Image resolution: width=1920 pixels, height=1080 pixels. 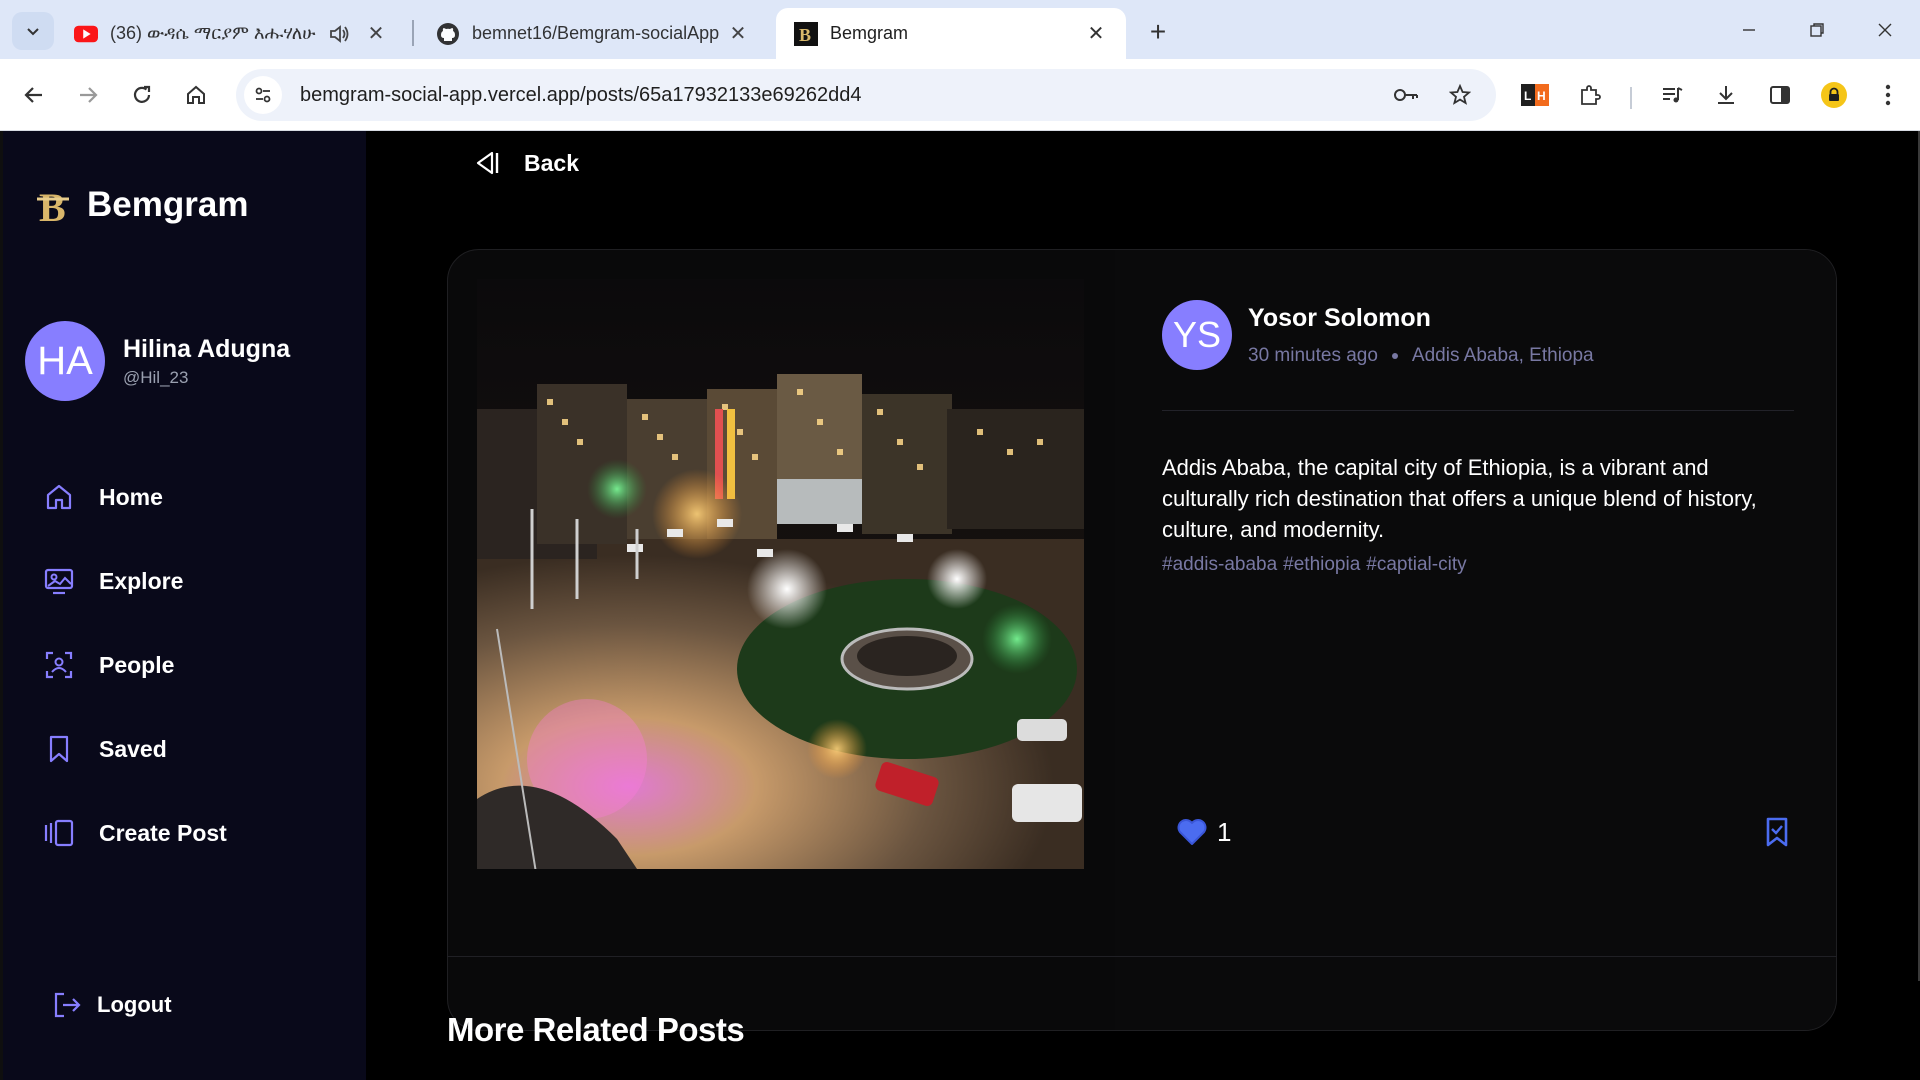 I want to click on tab-youtube: (36) ውዳሴ ማርያም እሑሃለሁ ✕, so click(x=231, y=33).